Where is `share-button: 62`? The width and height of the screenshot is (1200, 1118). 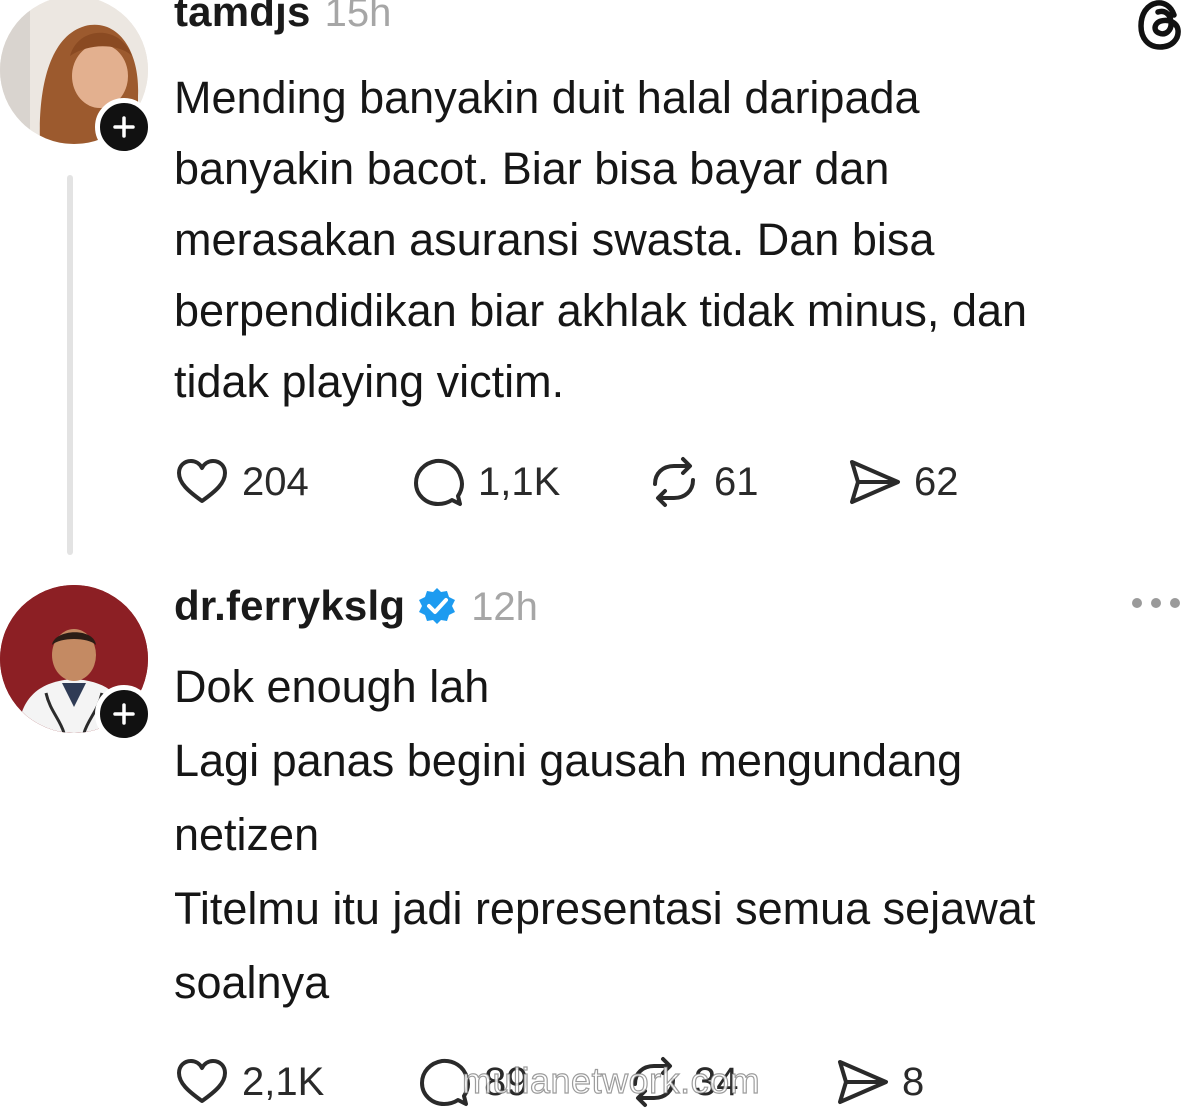 share-button: 62 is located at coordinates (902, 482).